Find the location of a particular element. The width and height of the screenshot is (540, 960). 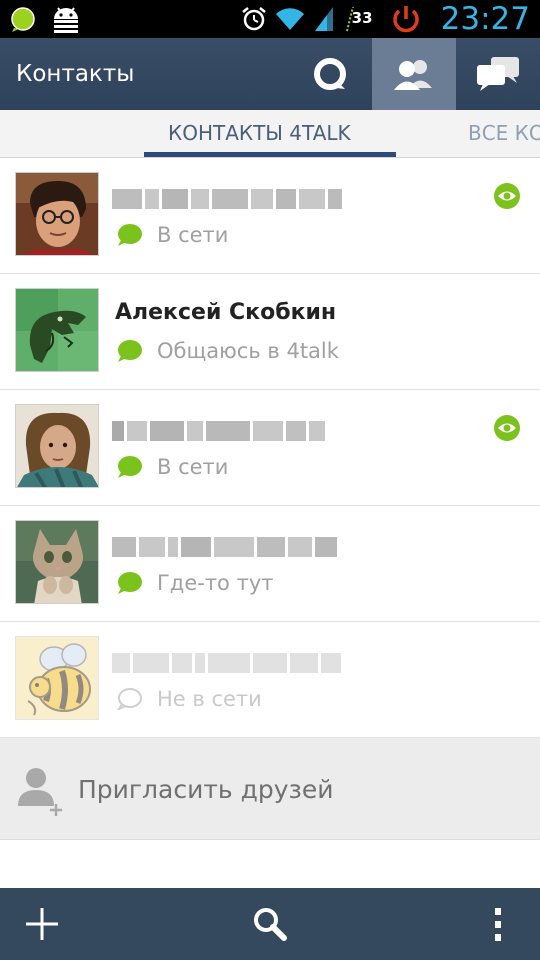

search-button is located at coordinates (270, 924).